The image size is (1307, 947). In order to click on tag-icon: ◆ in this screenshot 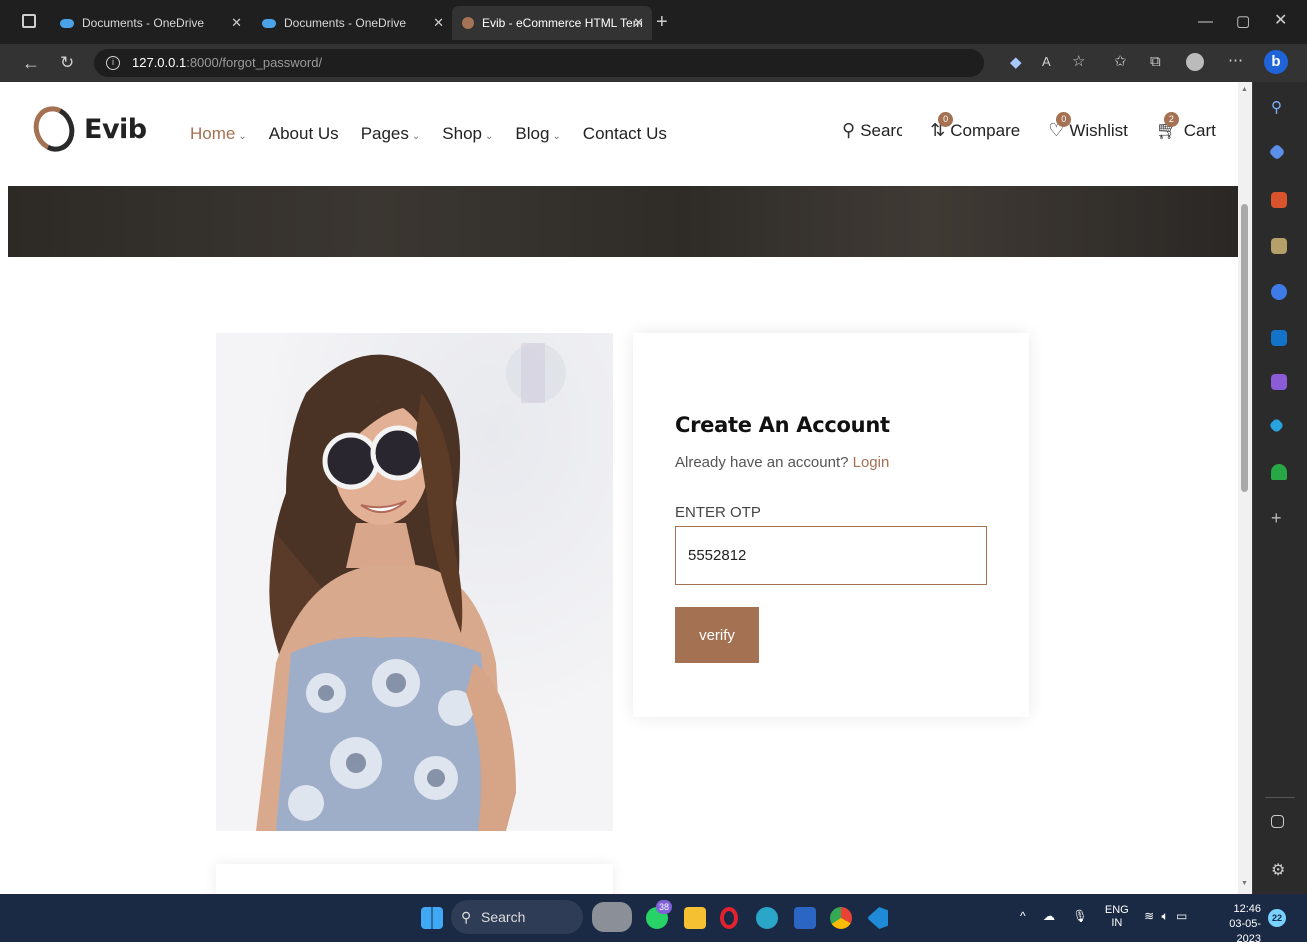, I will do `click(1016, 62)`.